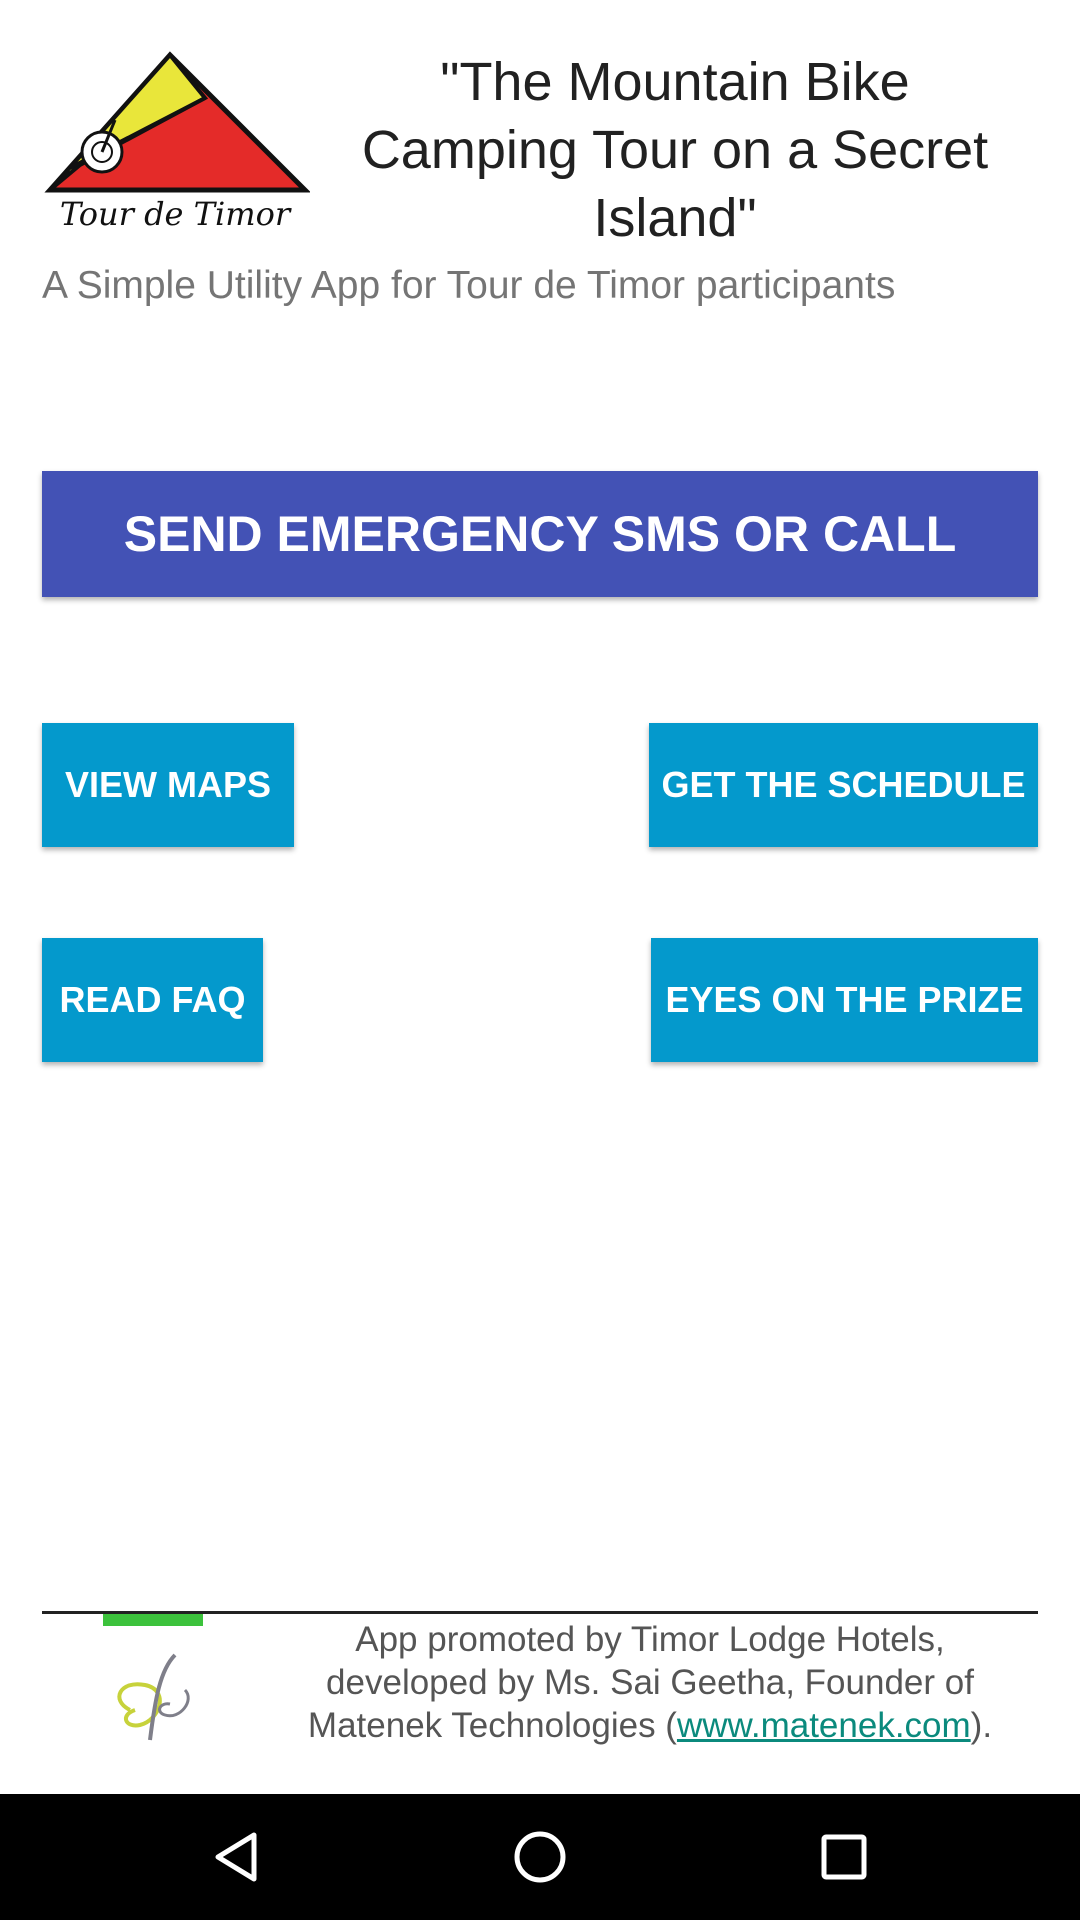 This screenshot has height=1920, width=1080. What do you see at coordinates (236, 1857) in the screenshot?
I see `back-icon` at bounding box center [236, 1857].